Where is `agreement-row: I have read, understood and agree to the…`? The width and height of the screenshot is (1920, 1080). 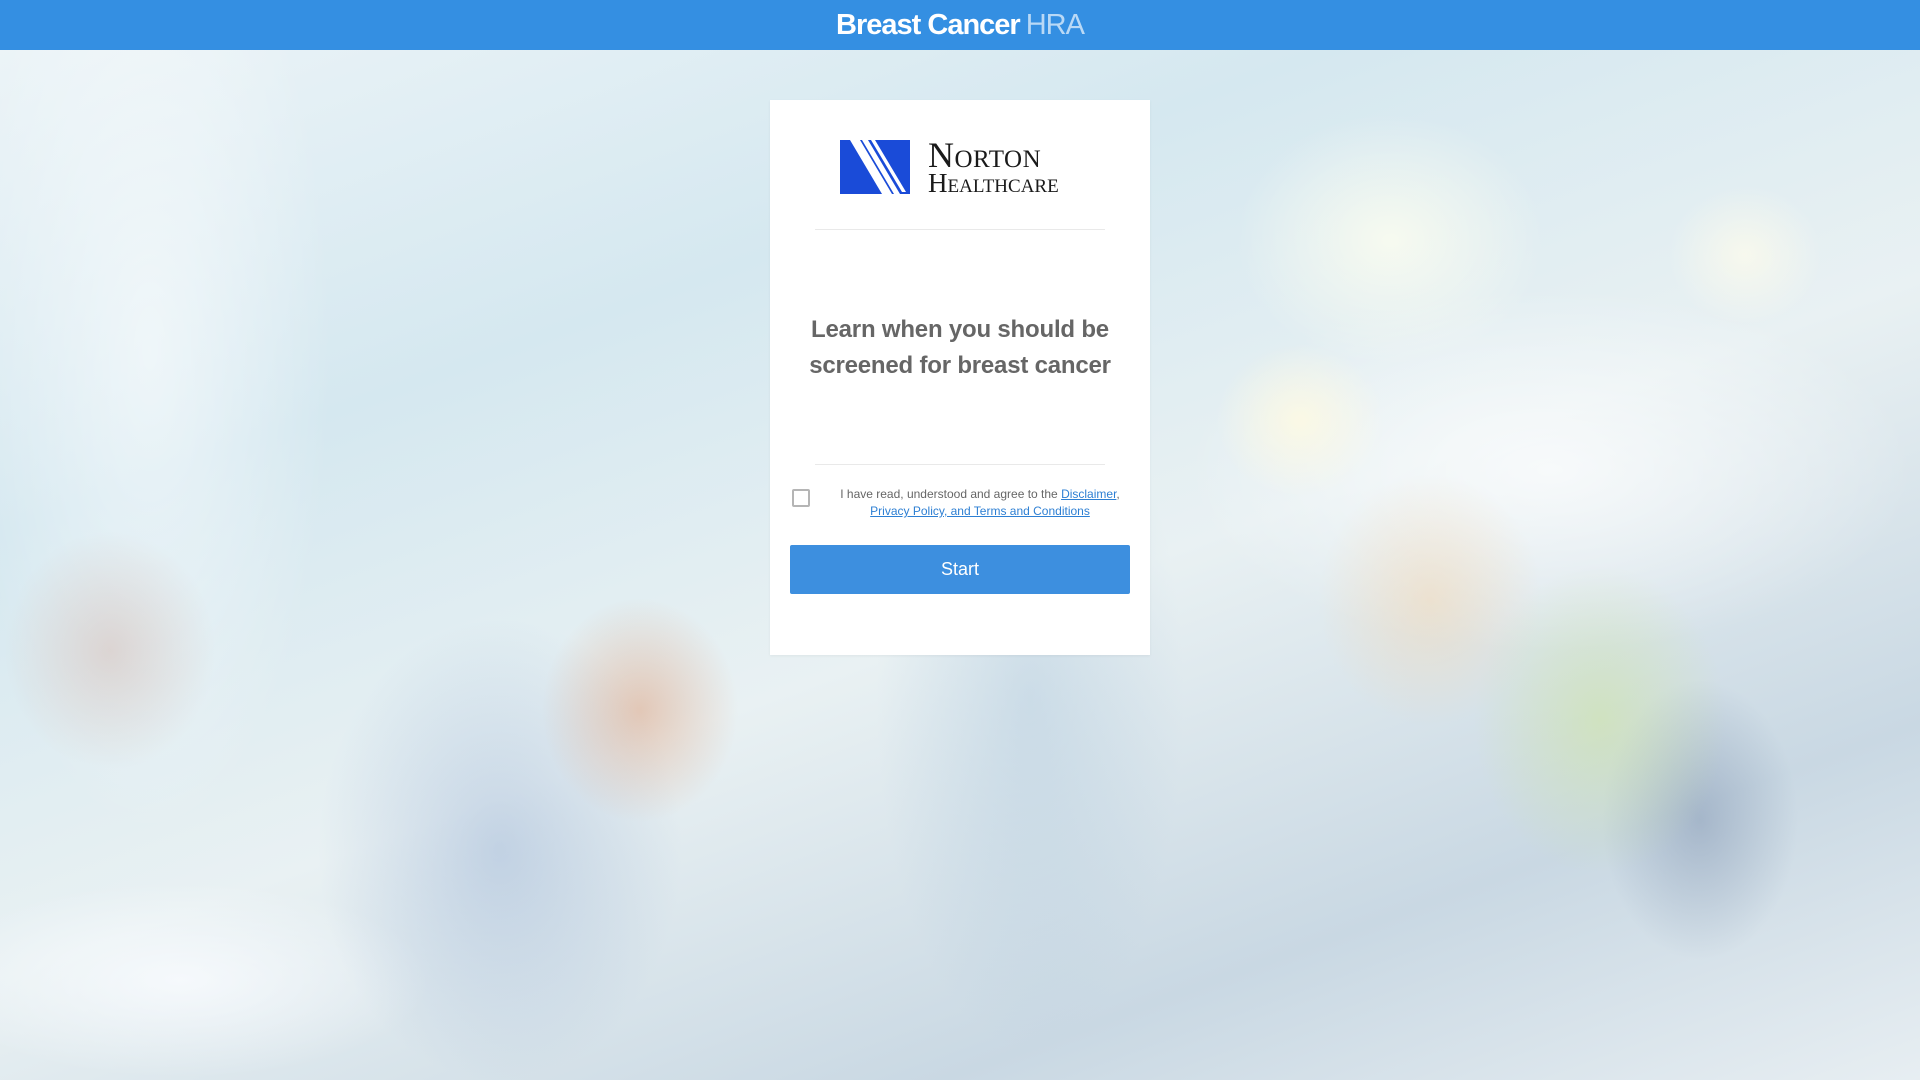 agreement-row: I have read, understood and agree to the… is located at coordinates (960, 506).